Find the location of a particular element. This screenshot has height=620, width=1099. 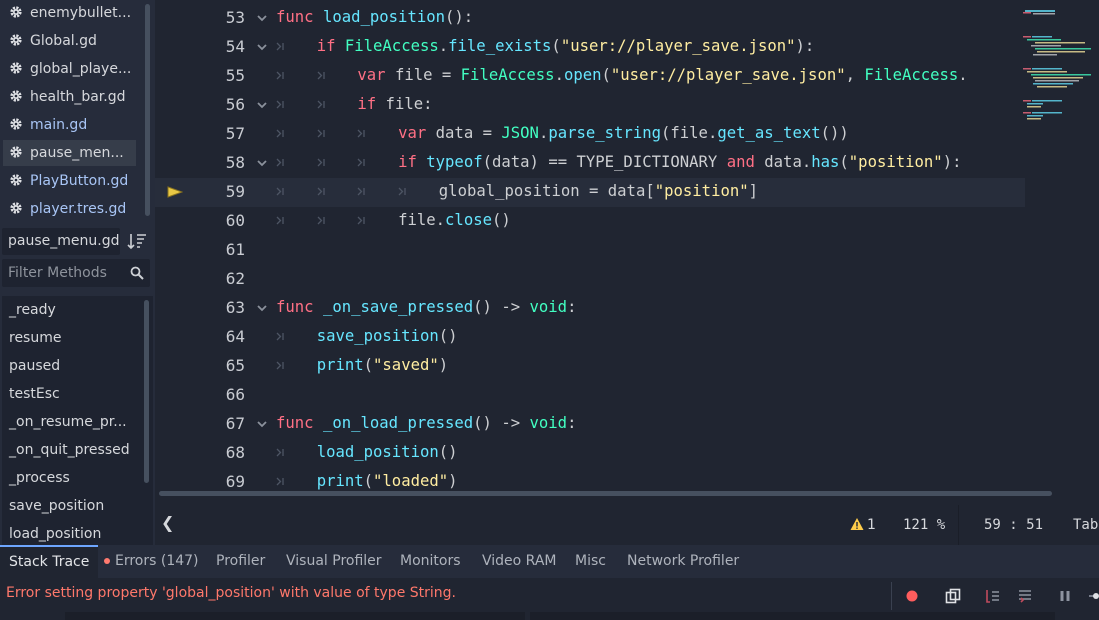

method-item: testEsc is located at coordinates (34, 394).